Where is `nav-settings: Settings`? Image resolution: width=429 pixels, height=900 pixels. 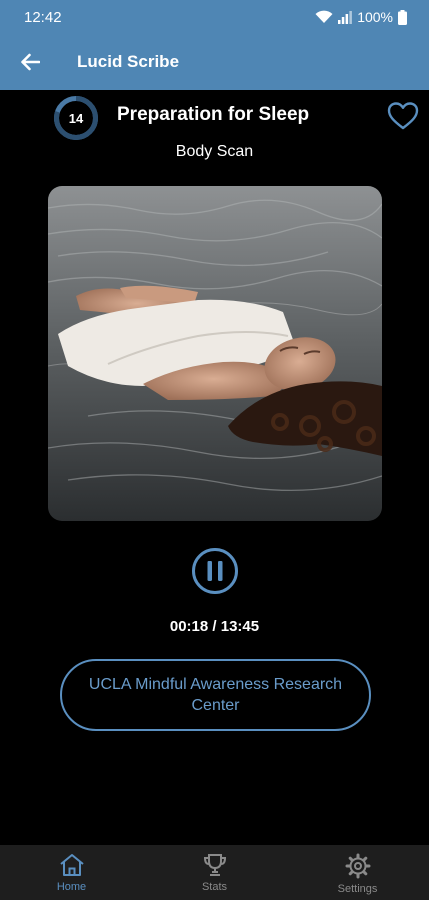 nav-settings: Settings is located at coordinates (357, 870).